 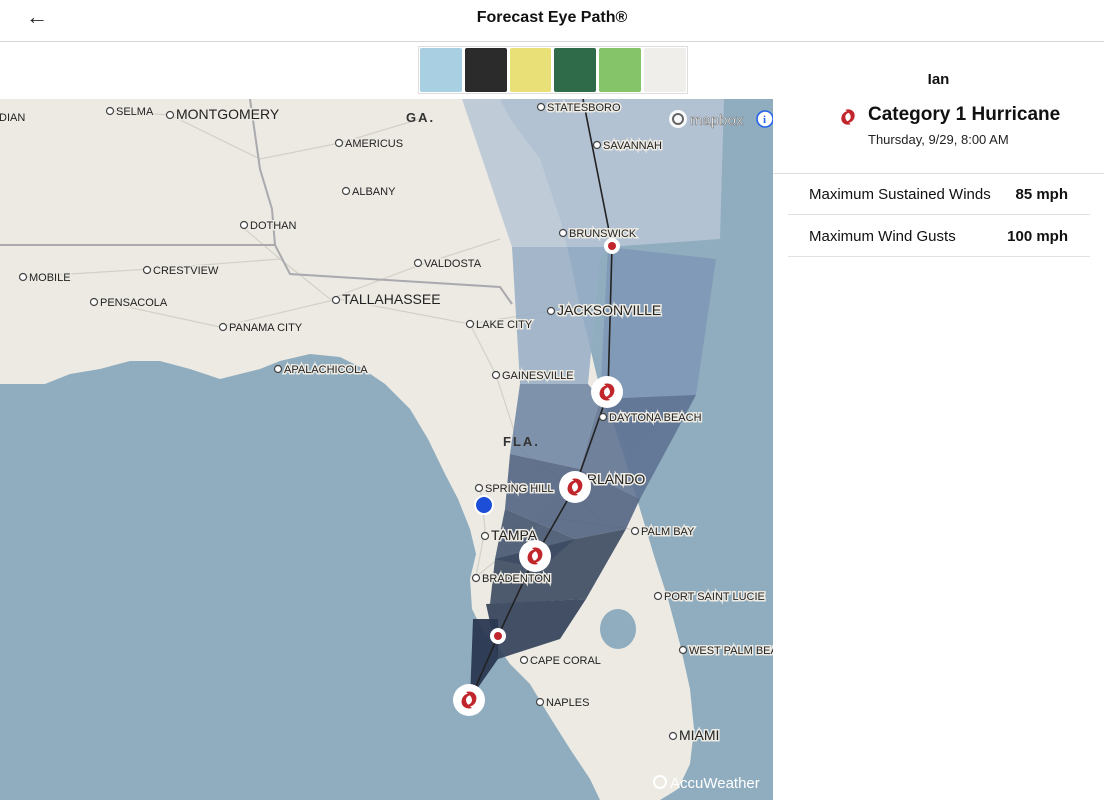 What do you see at coordinates (731, 651) in the screenshot?
I see `city-label: WEST PALM BEA` at bounding box center [731, 651].